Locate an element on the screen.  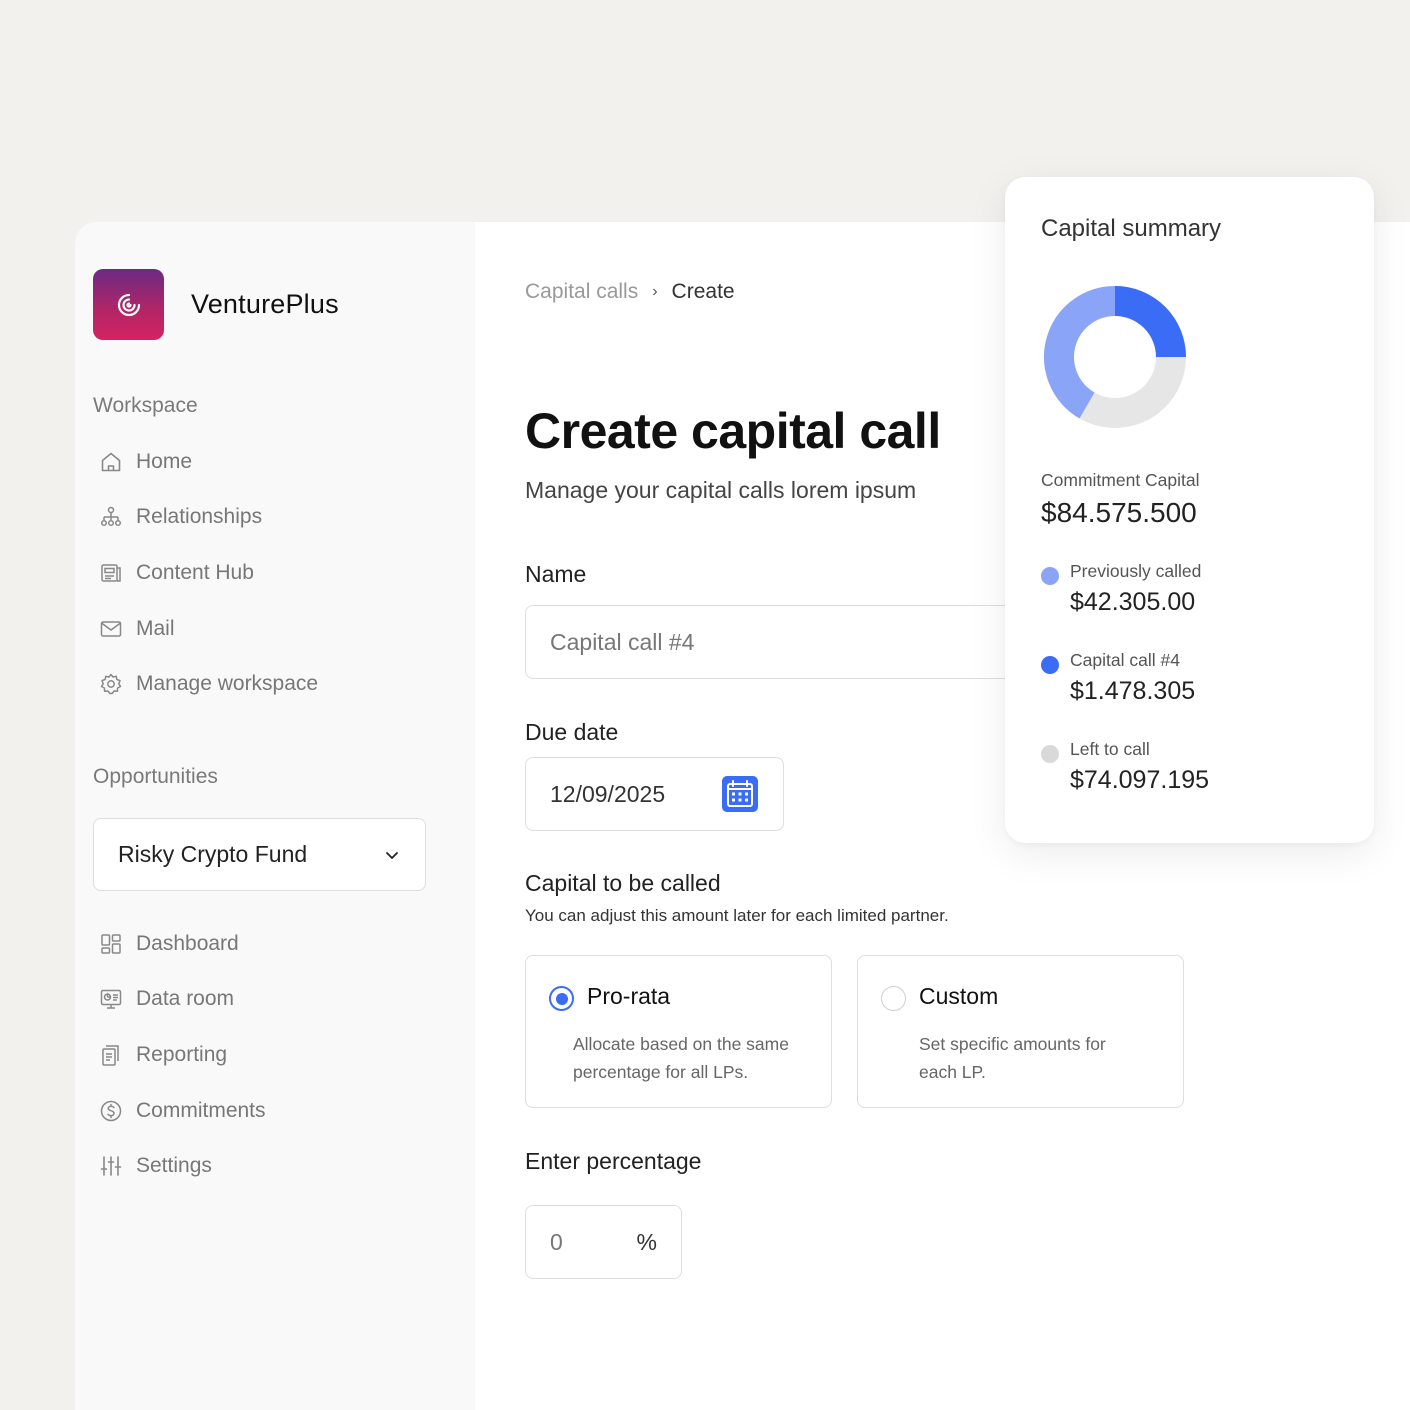
due-date-label: Due date is located at coordinates (572, 732).